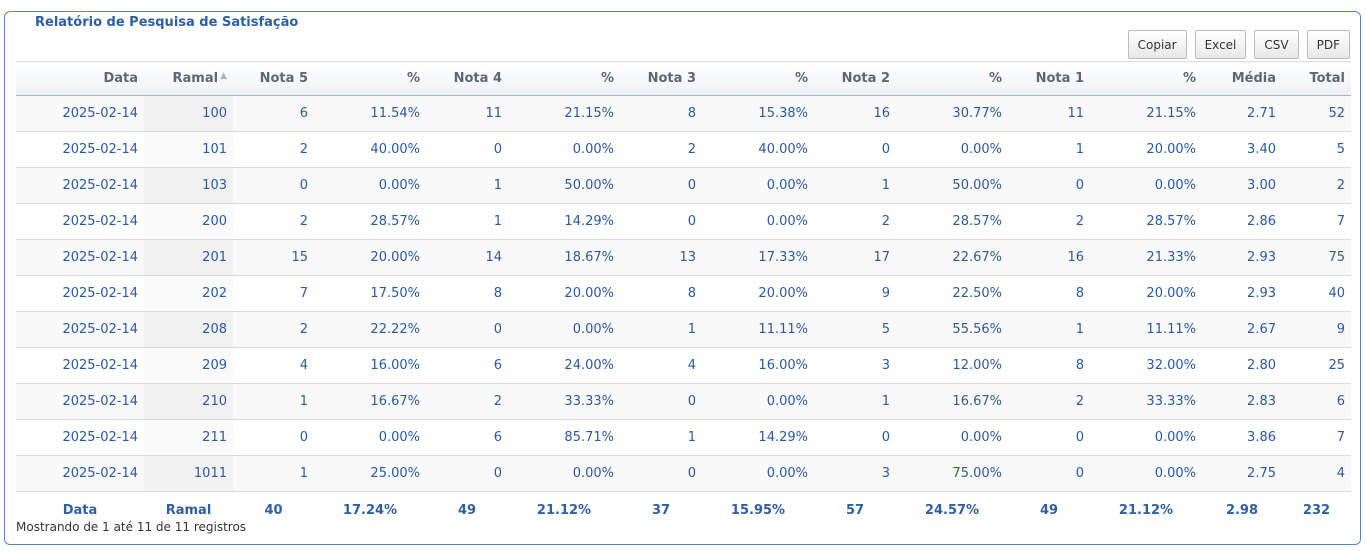 Image resolution: width=1366 pixels, height=551 pixels. Describe the element at coordinates (1157, 44) in the screenshot. I see `copy-button: Copiar` at that location.